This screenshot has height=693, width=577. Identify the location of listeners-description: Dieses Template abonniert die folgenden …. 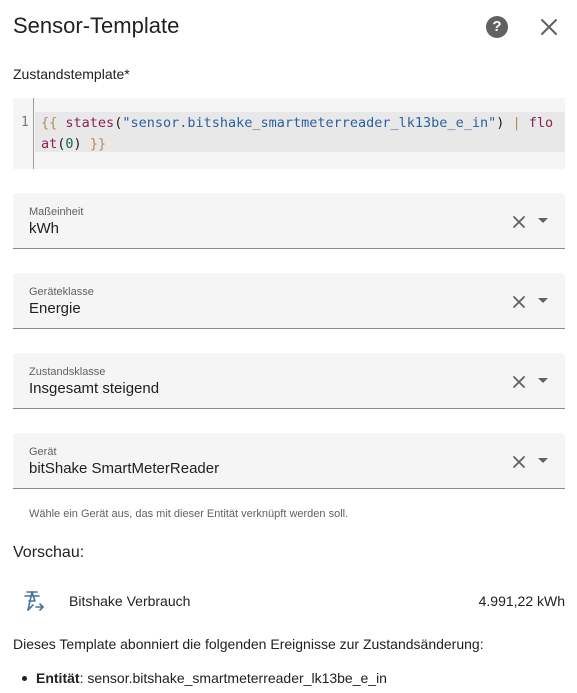
(248, 644).